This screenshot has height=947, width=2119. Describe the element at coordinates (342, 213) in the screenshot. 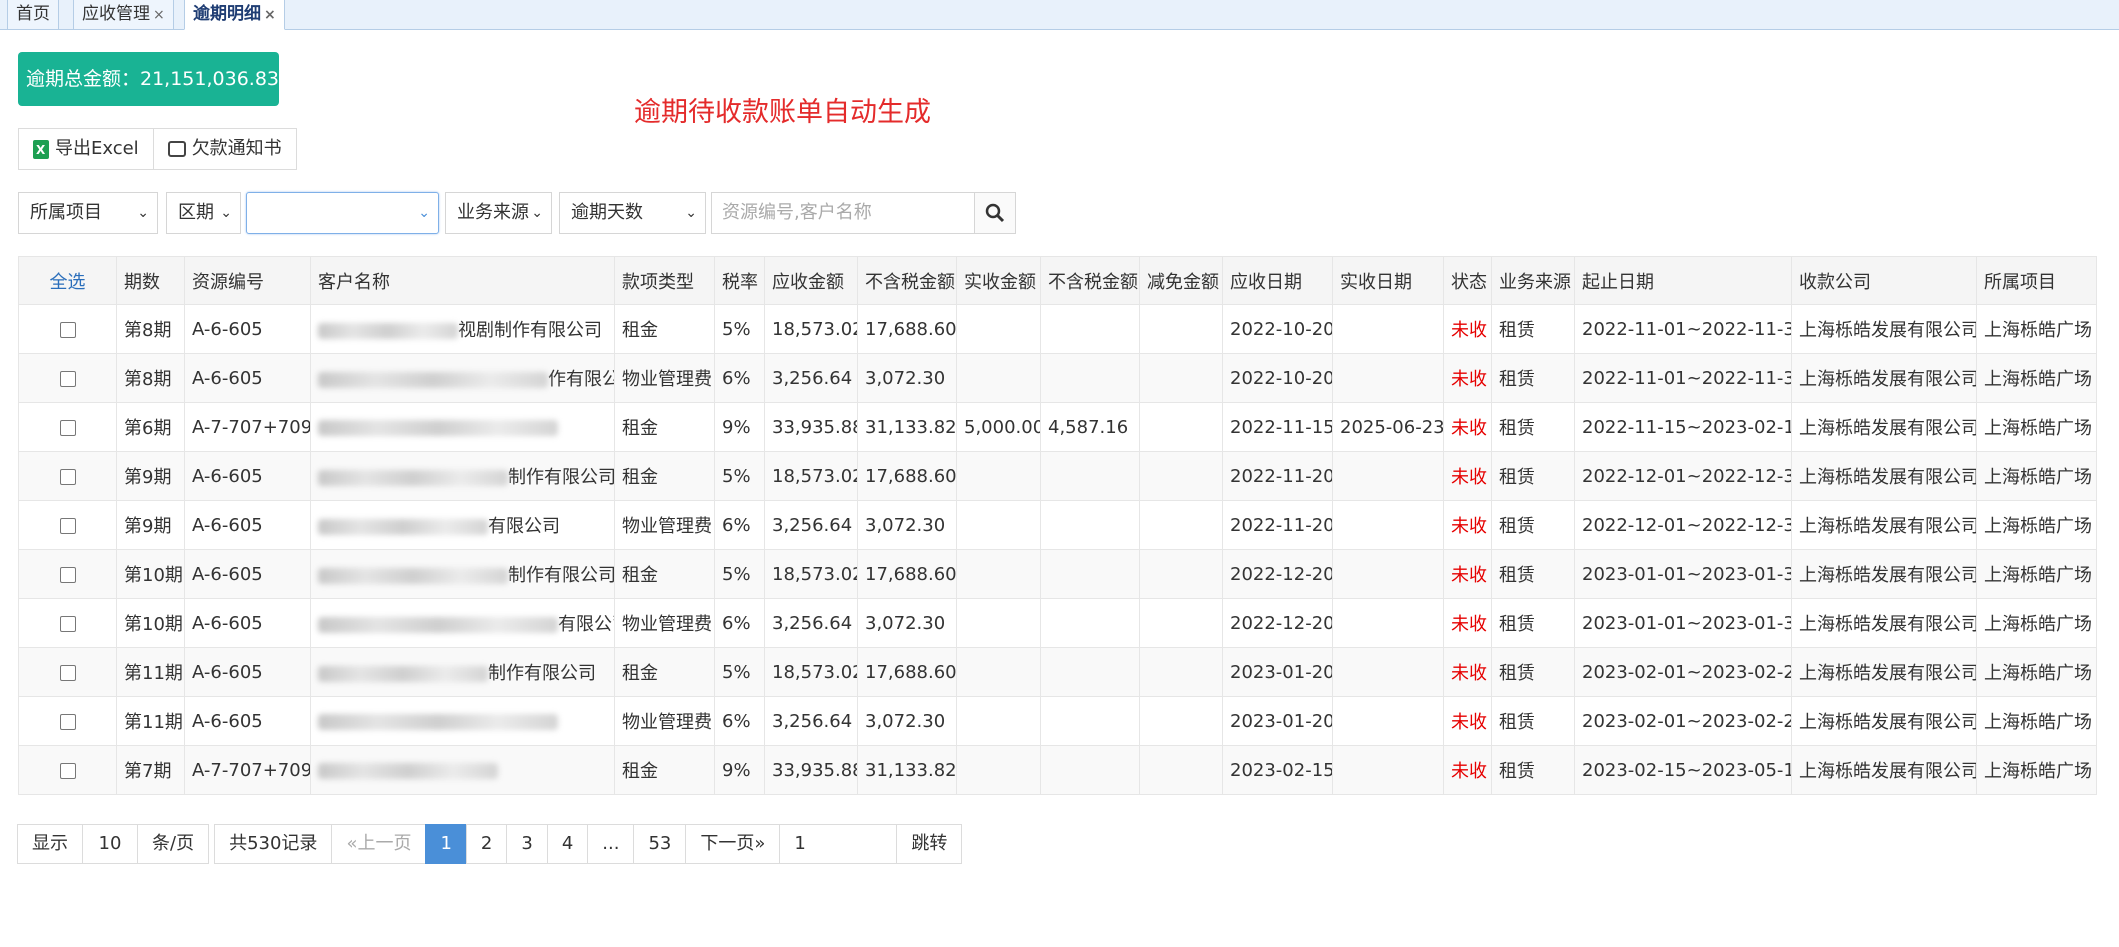

I see `secondary-select: ⌄` at that location.